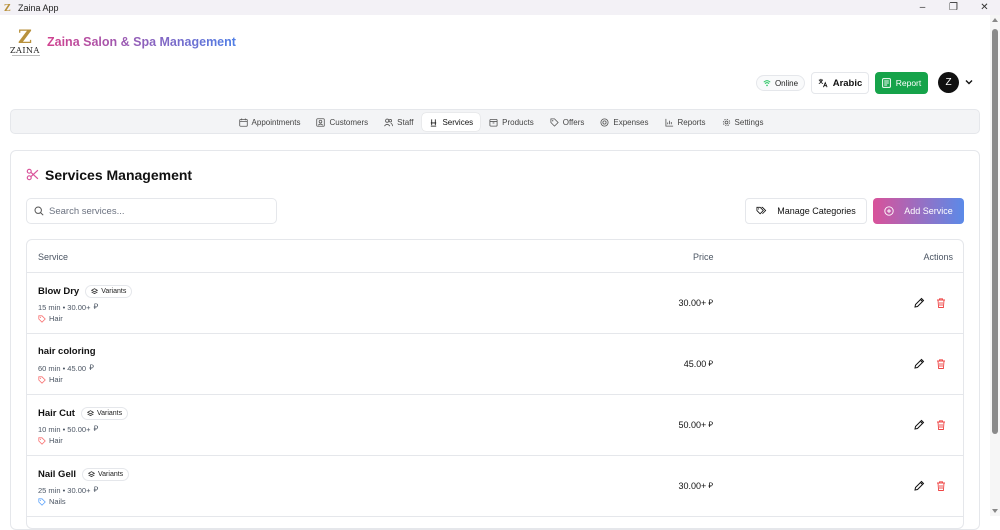  What do you see at coordinates (995, 20) in the screenshot?
I see `scroll-up-arrow-icon` at bounding box center [995, 20].